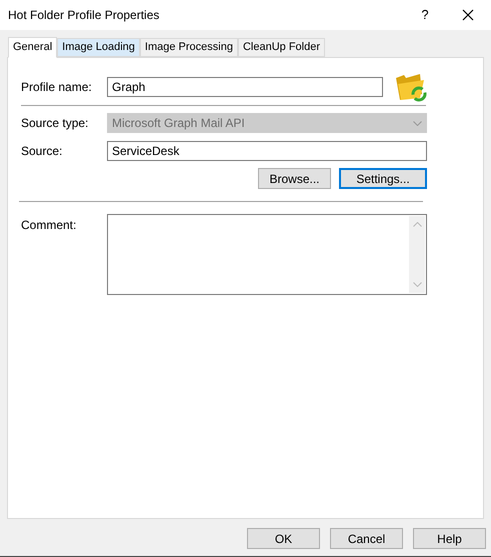  I want to click on tab: Image Loading, so click(98, 47).